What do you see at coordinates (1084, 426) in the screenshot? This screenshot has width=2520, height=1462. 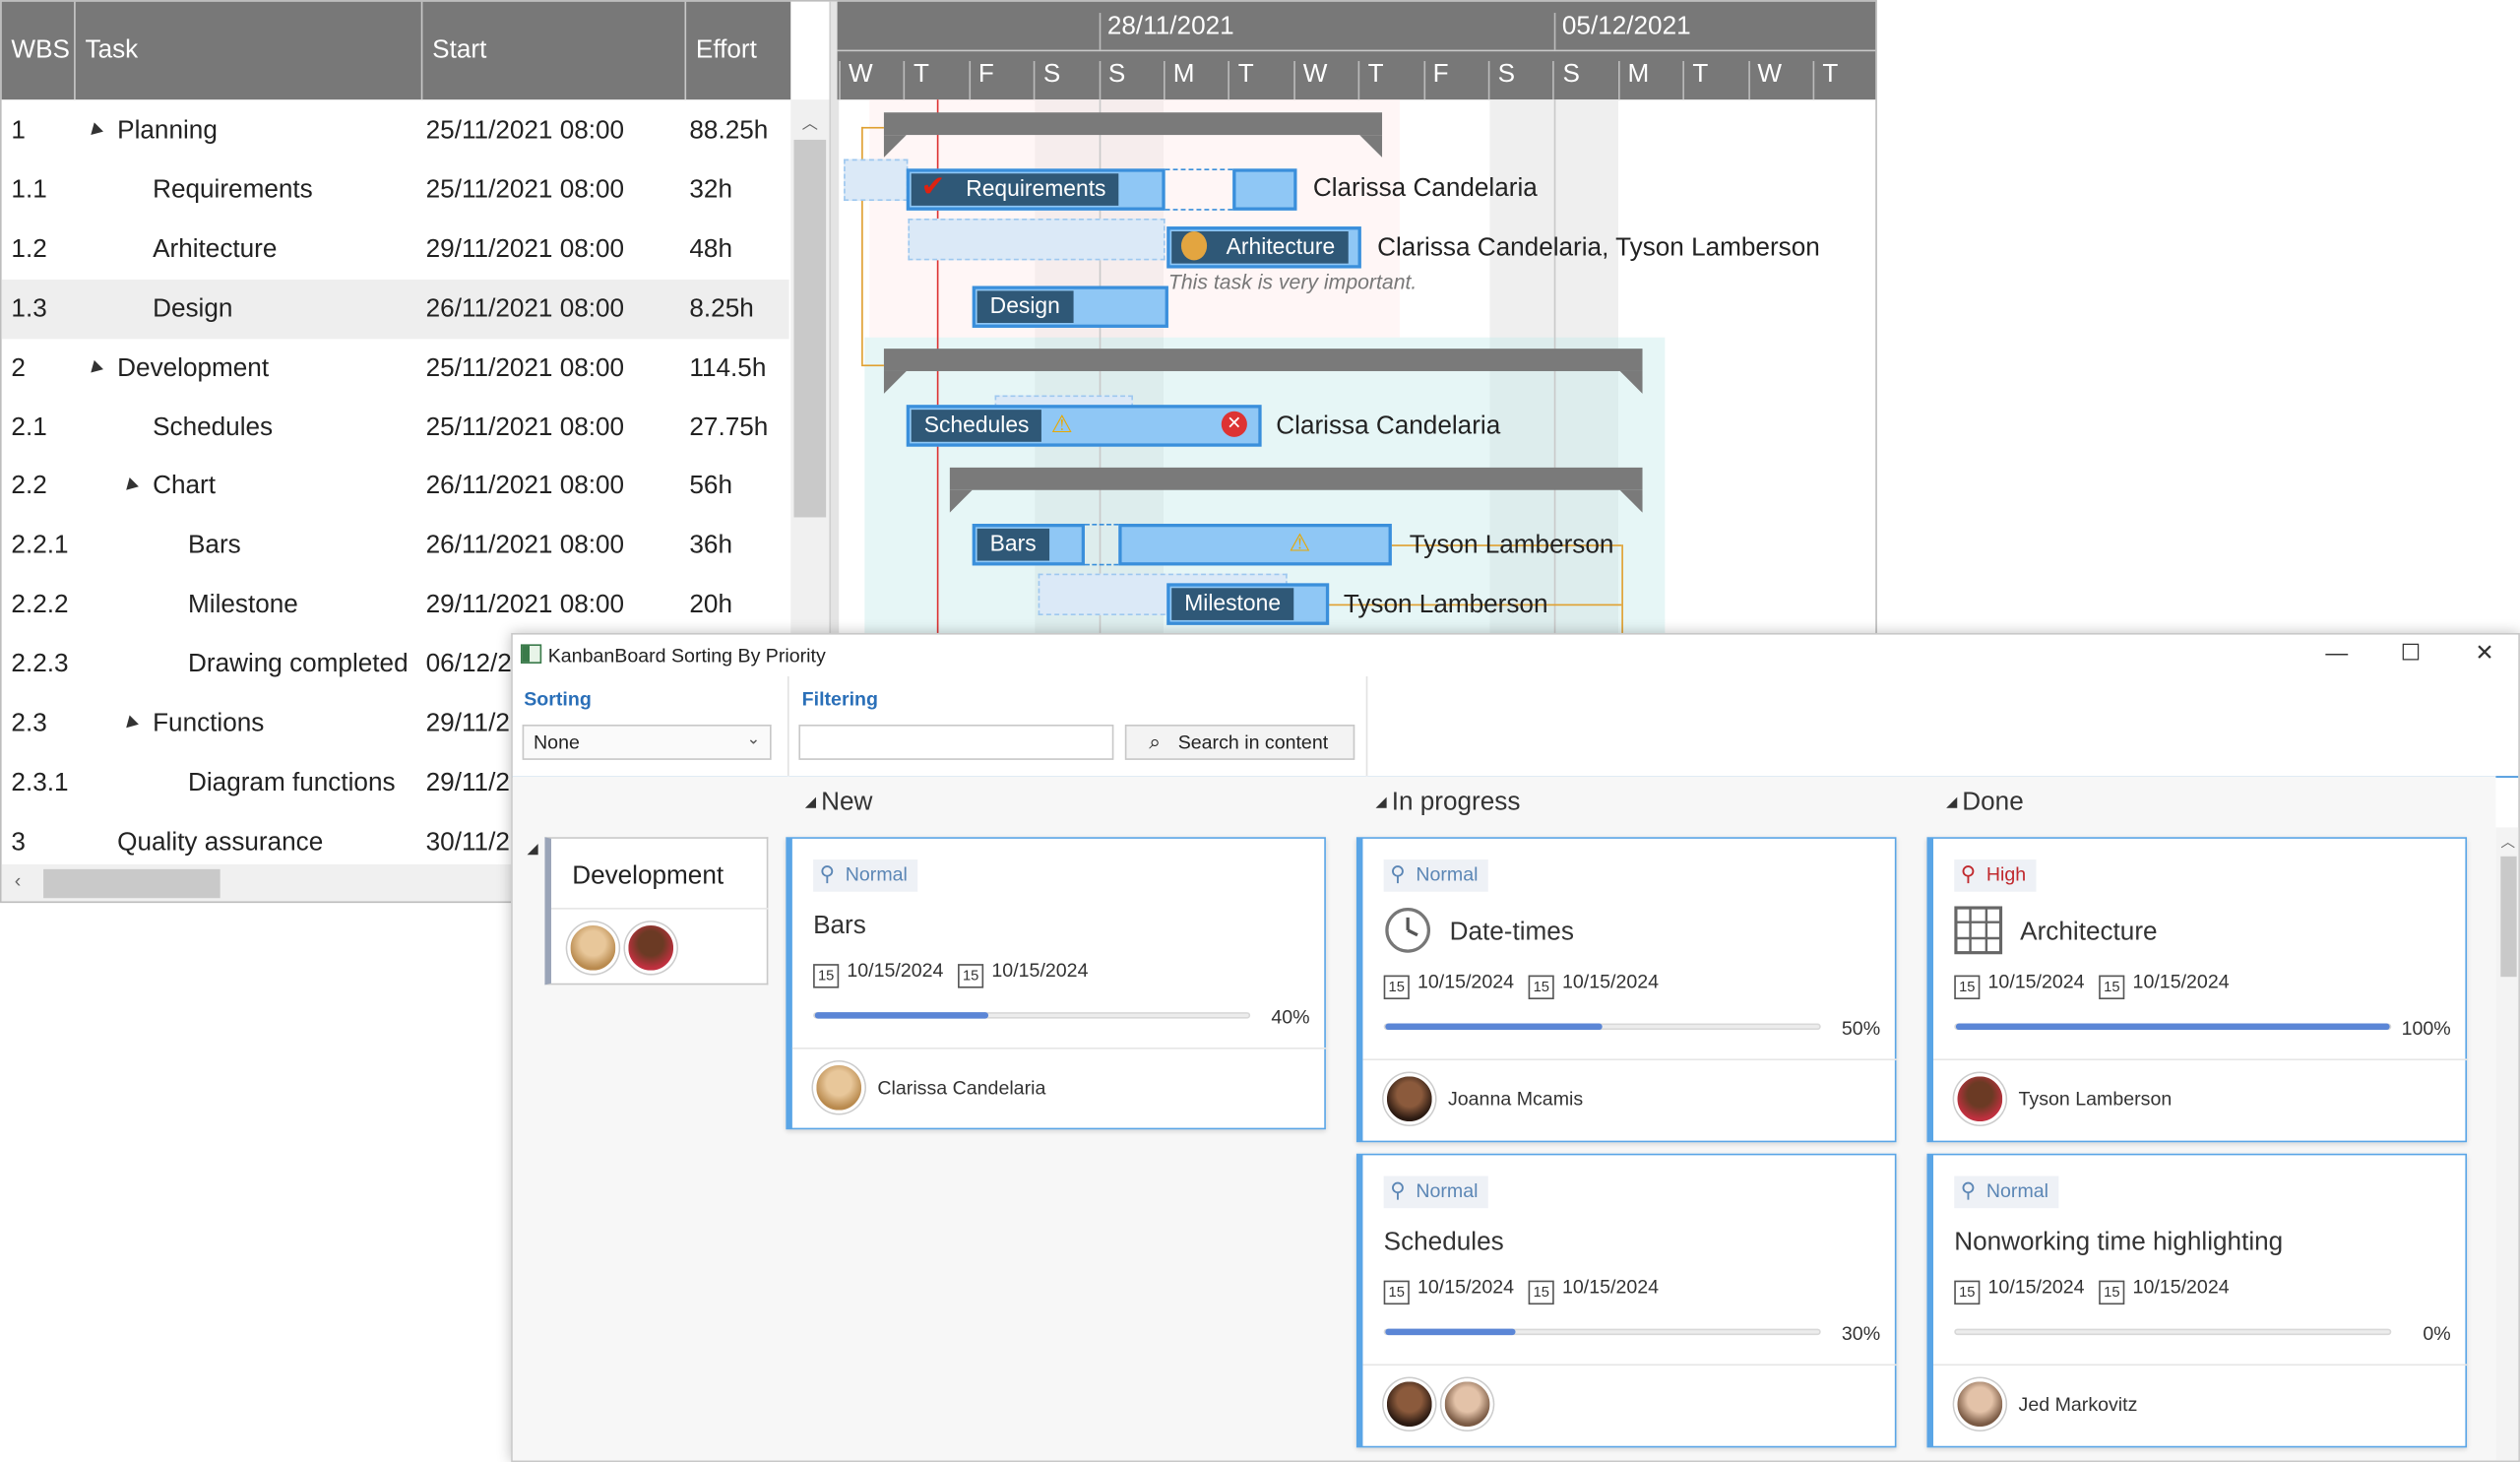 I see `task-bar-schedules: Schedules ⚠ ✕` at bounding box center [1084, 426].